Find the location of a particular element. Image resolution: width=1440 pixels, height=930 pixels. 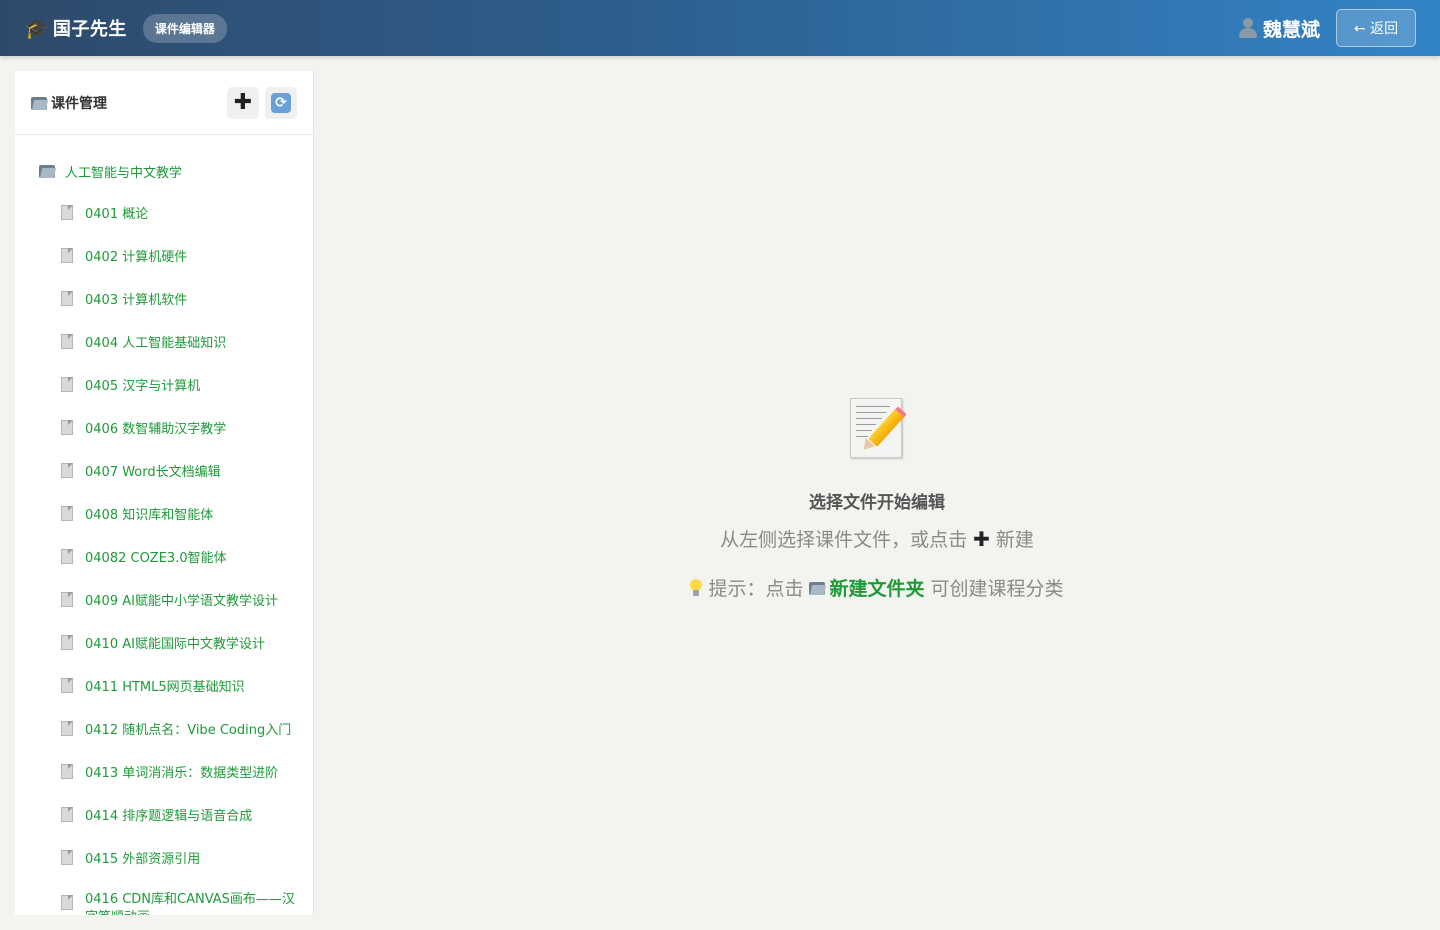

refresh-icon: ⟳ is located at coordinates (281, 102).